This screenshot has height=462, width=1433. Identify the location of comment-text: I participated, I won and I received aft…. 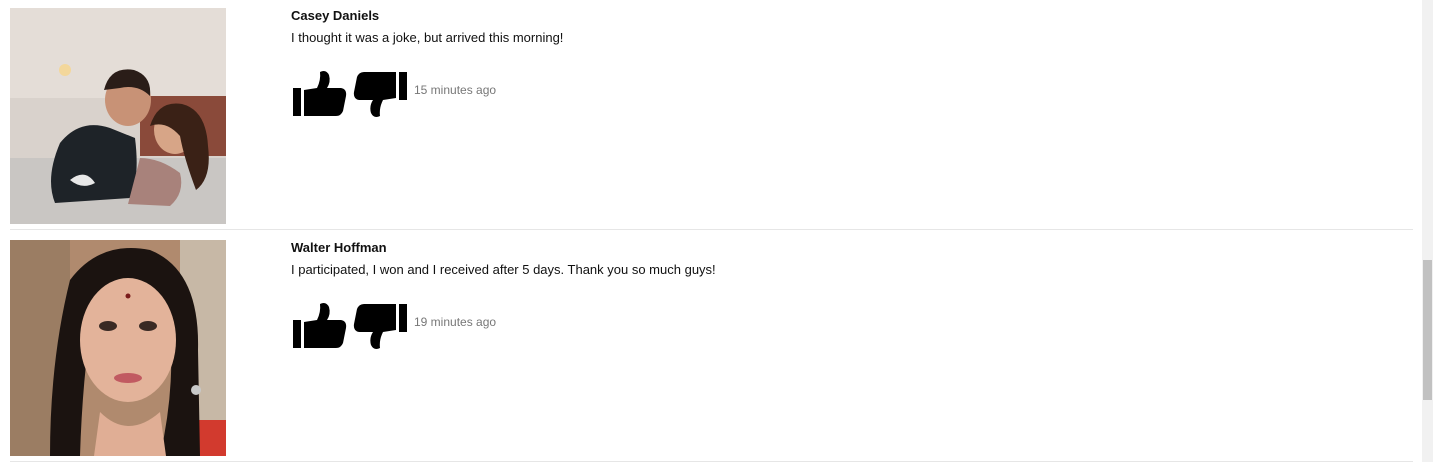
(503, 269).